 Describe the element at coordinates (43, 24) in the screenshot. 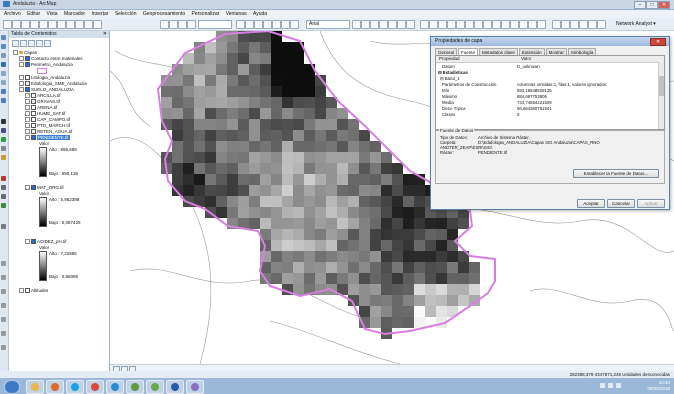

I see `cut-icon` at that location.